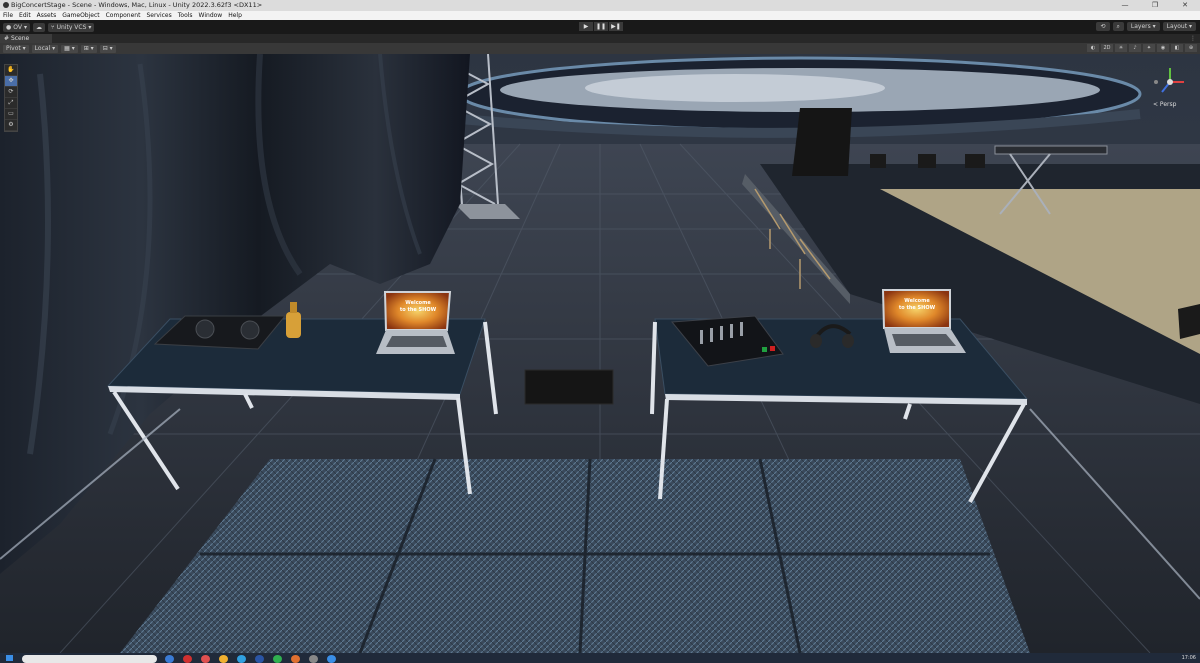 This screenshot has width=1200, height=663. Describe the element at coordinates (1125, 5) in the screenshot. I see `minimize-button: —` at that location.